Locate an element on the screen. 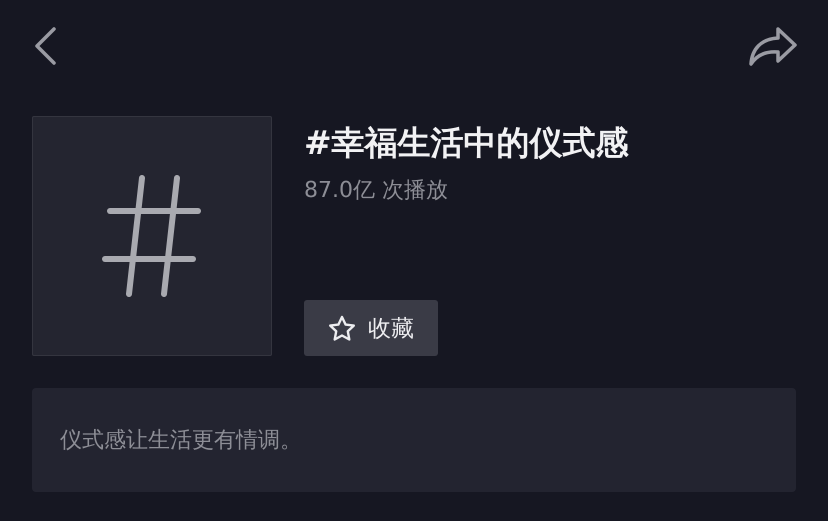  topic-title: #幸福生活中的仪式感 is located at coordinates (466, 143).